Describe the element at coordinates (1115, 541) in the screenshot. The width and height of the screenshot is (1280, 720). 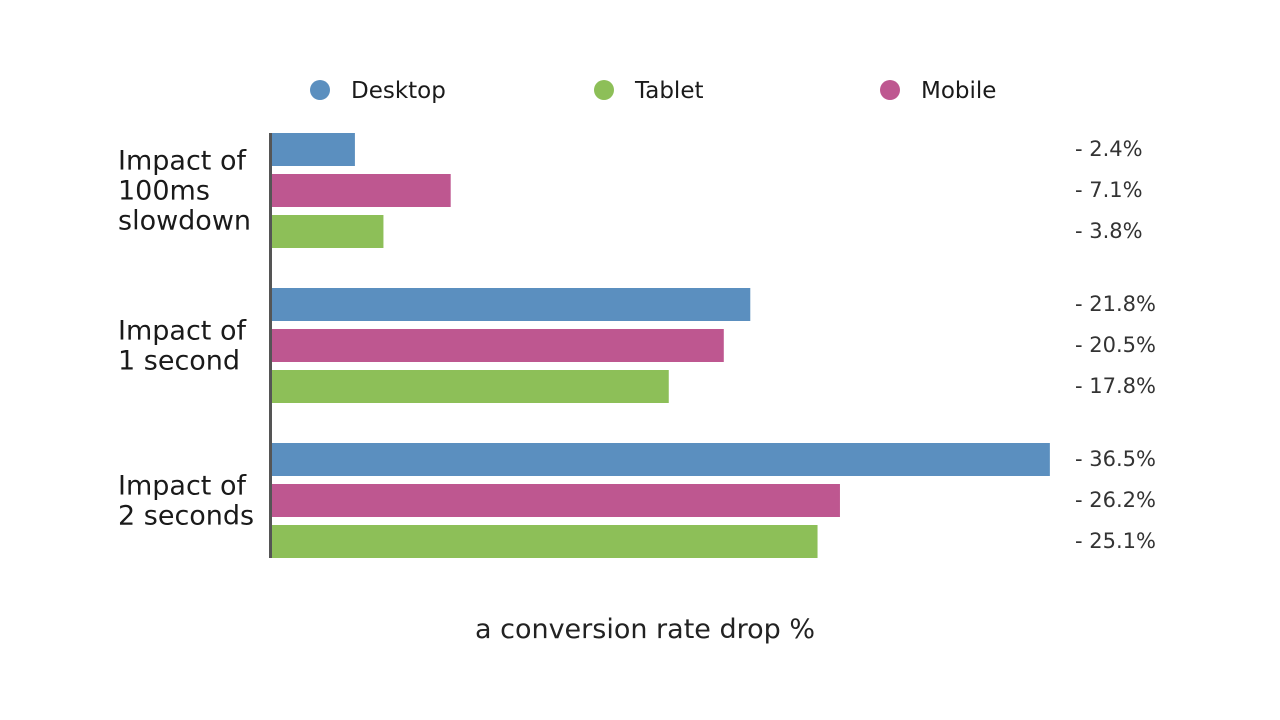
I see `value-label-tablet-2: - 25.1%` at that location.